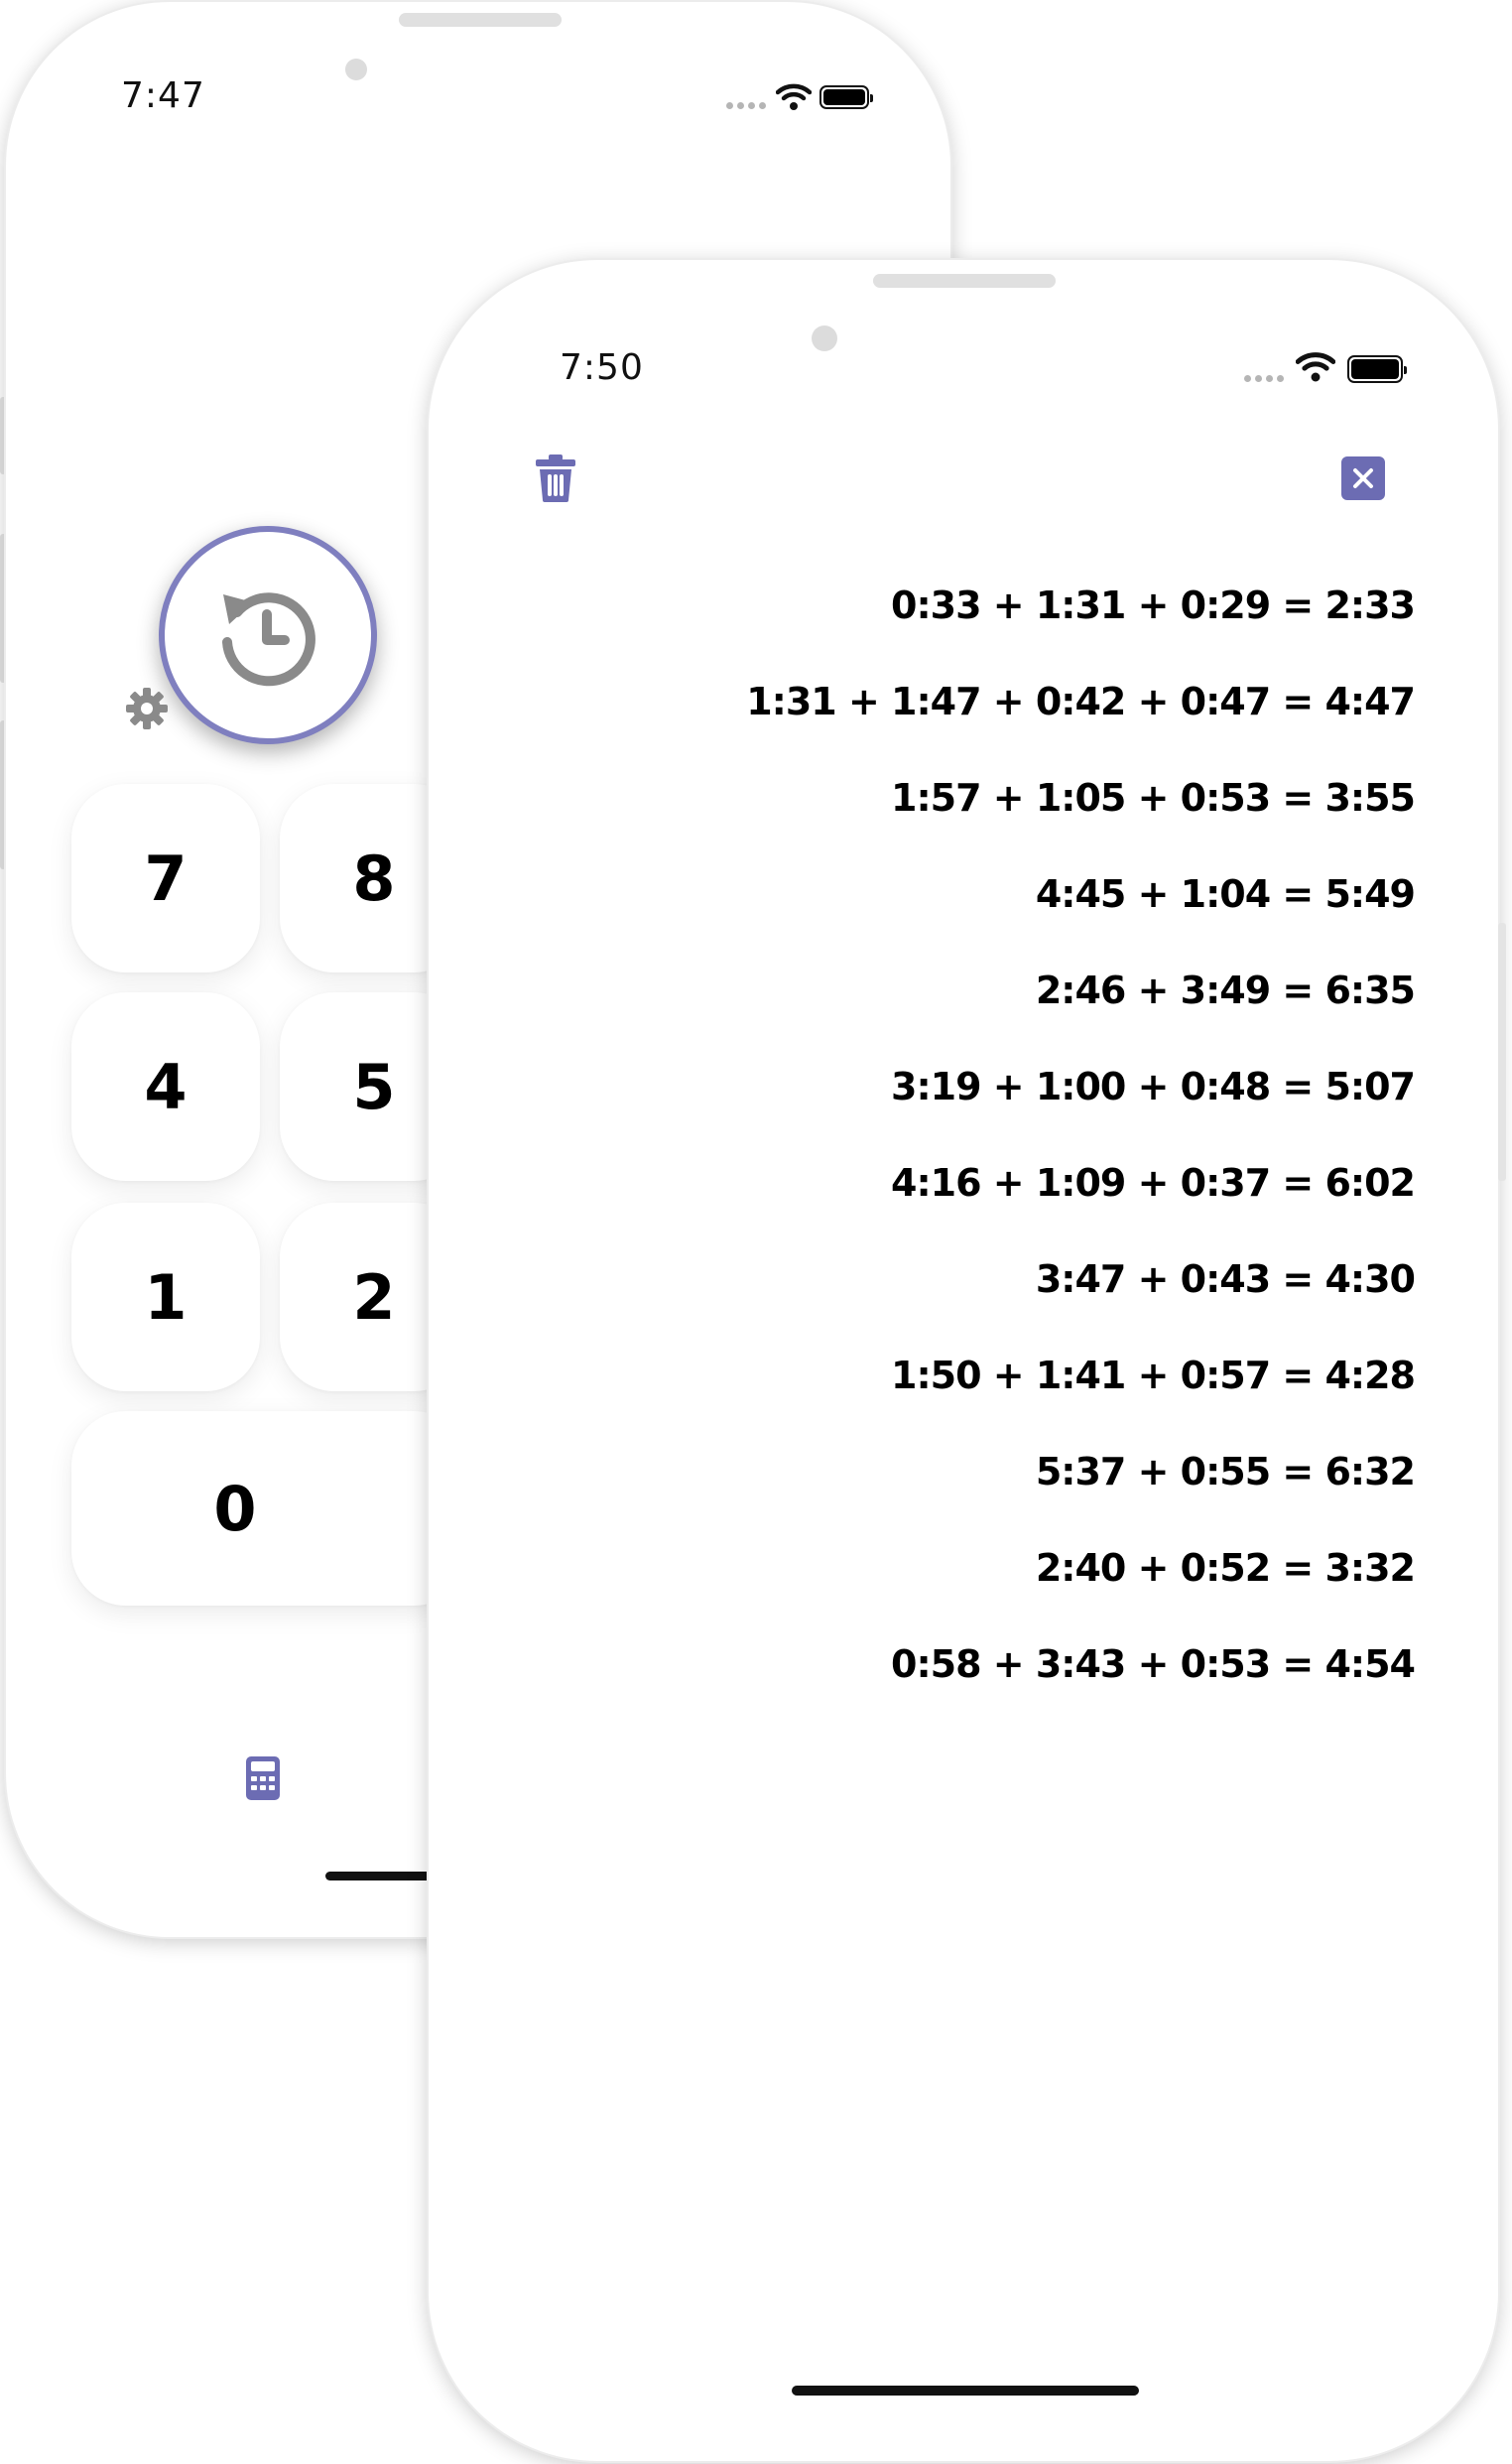 The width and height of the screenshot is (1512, 2464). Describe the element at coordinates (1153, 1664) in the screenshot. I see `history-entry: 0:58 + 3:43 + 0:53 = 4:54` at that location.